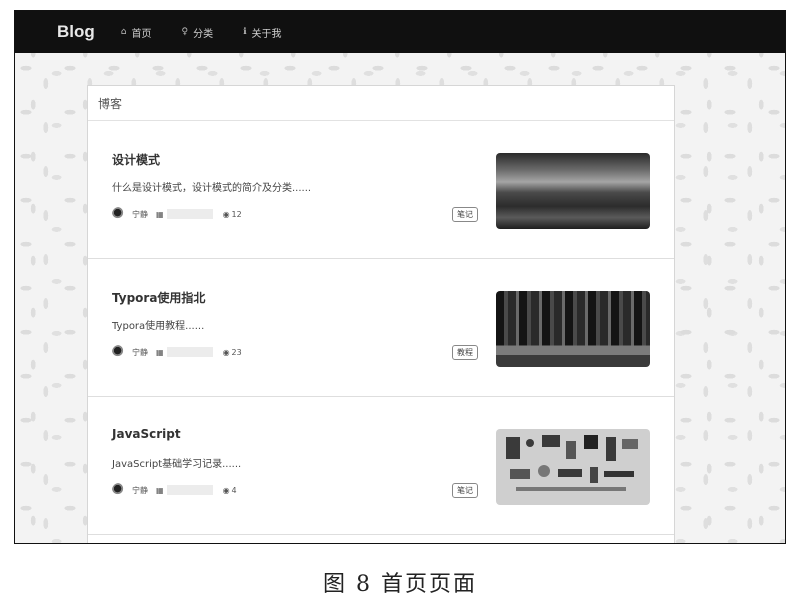  What do you see at coordinates (236, 352) in the screenshot?
I see `post-views: 23` at bounding box center [236, 352].